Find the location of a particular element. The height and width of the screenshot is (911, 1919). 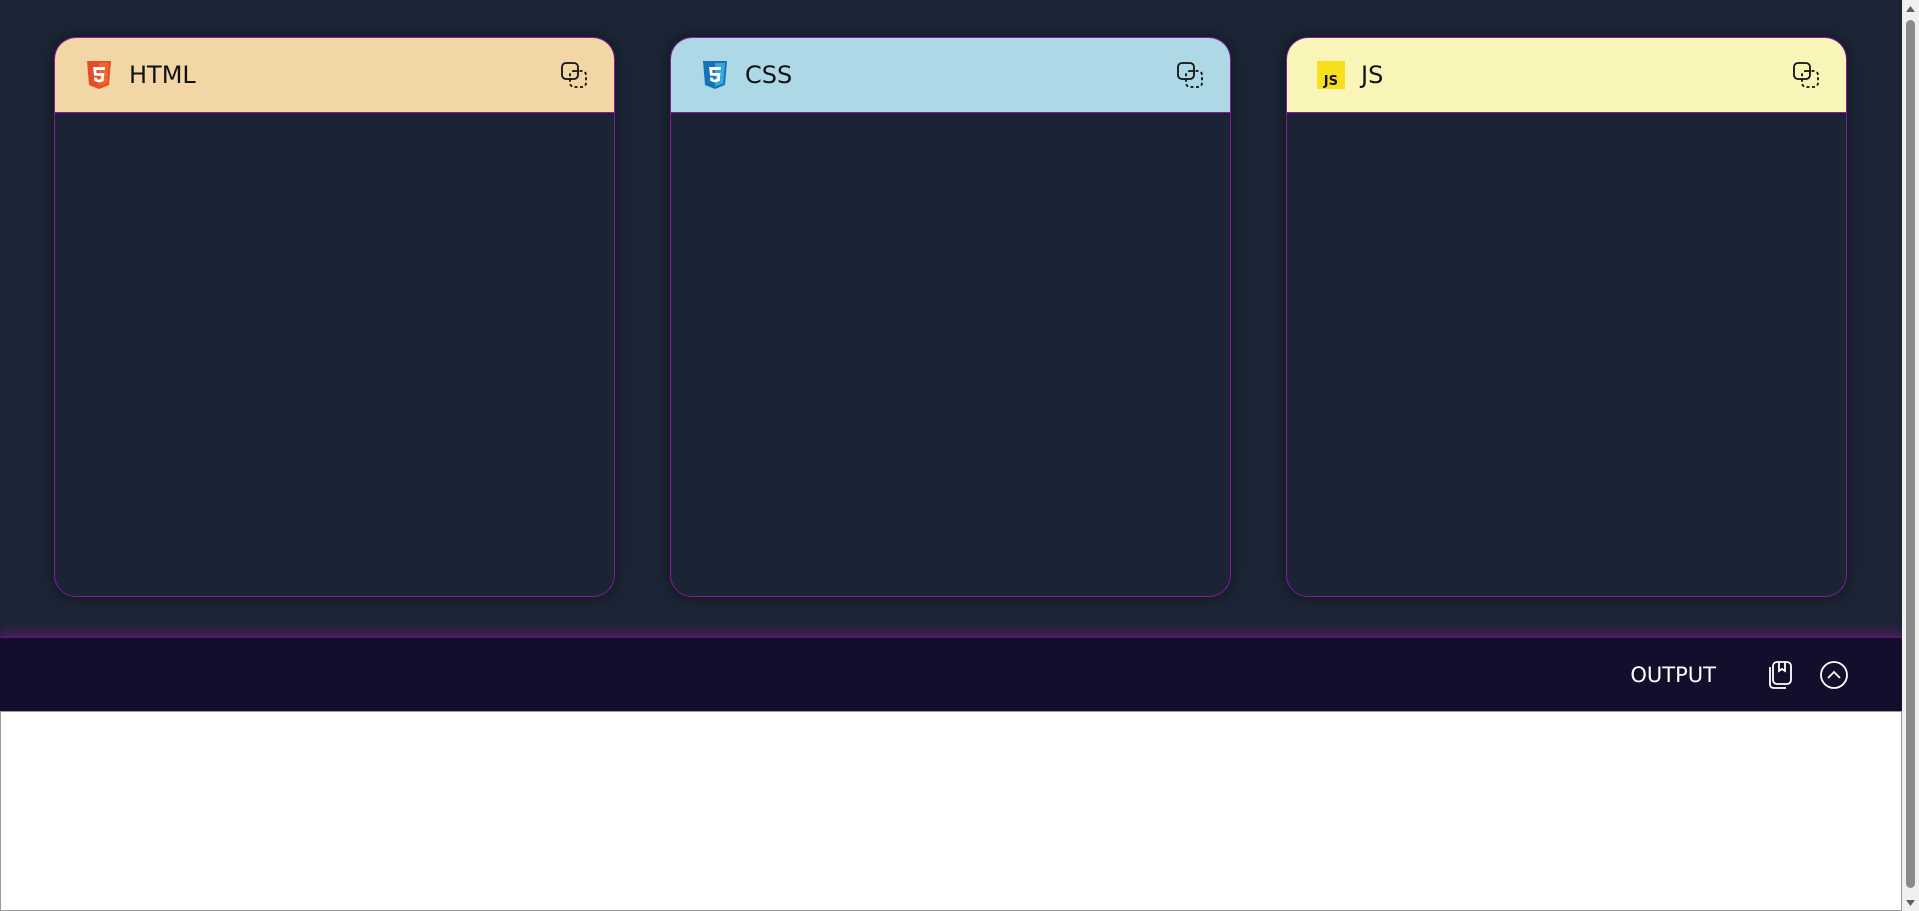

copy-css-button is located at coordinates (1190, 75).